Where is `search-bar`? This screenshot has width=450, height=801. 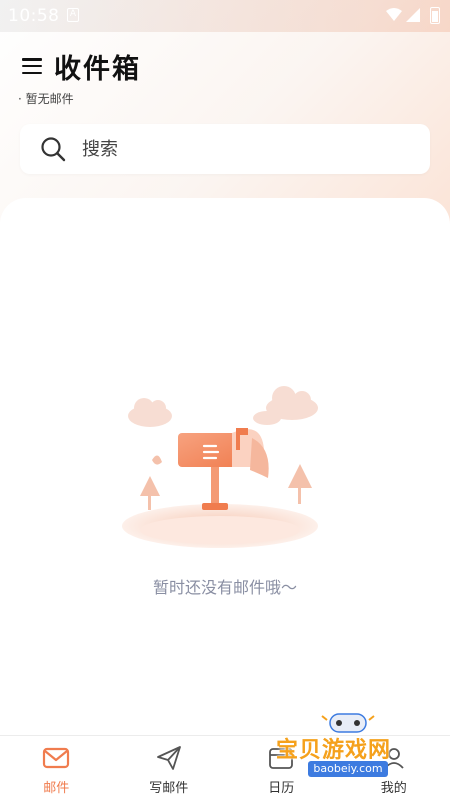 search-bar is located at coordinates (225, 149).